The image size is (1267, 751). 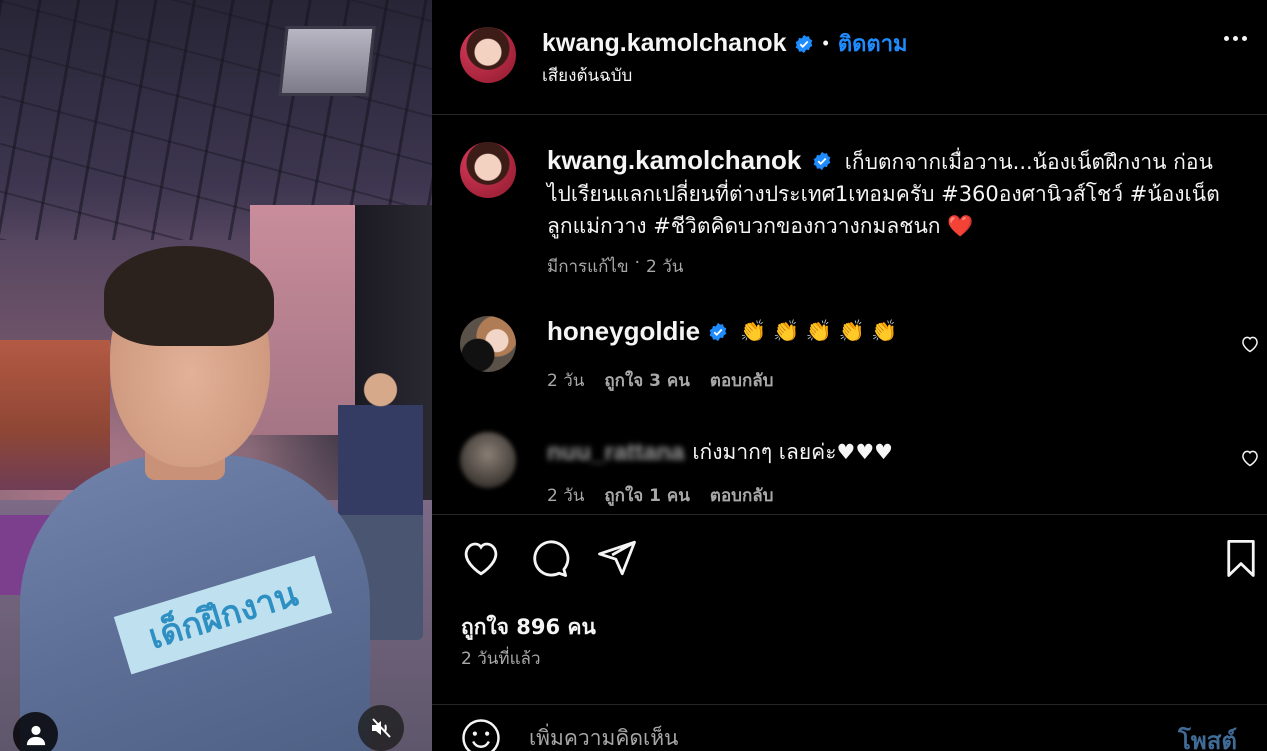 I want to click on comment-likes: ถูกใจ 1 คน, so click(x=647, y=495).